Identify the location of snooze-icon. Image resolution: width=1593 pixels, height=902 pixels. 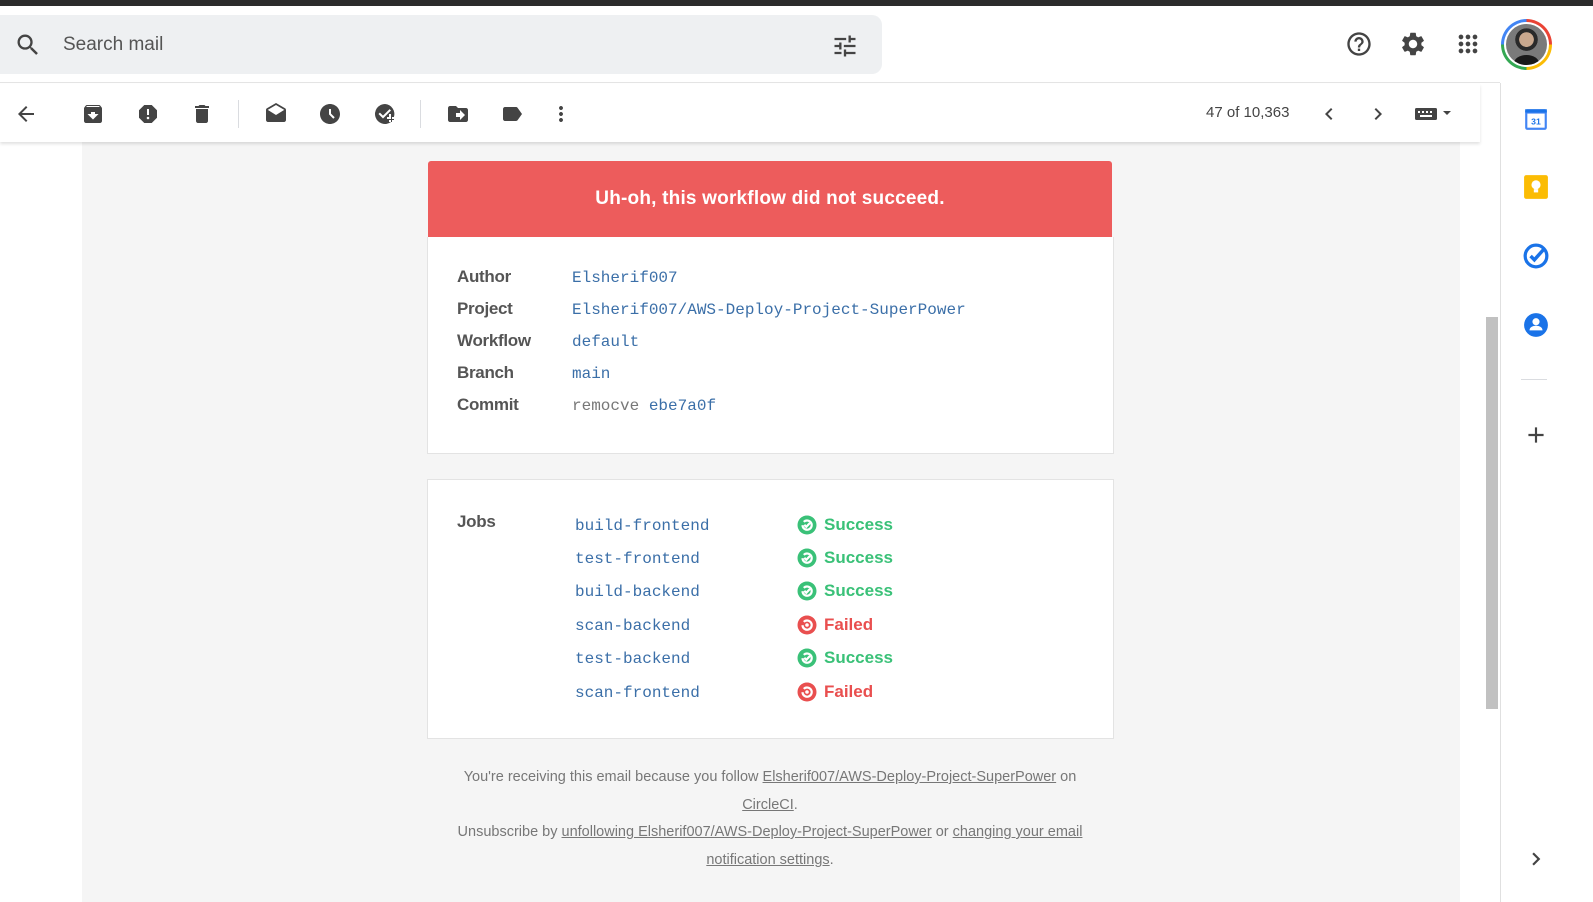
(330, 114).